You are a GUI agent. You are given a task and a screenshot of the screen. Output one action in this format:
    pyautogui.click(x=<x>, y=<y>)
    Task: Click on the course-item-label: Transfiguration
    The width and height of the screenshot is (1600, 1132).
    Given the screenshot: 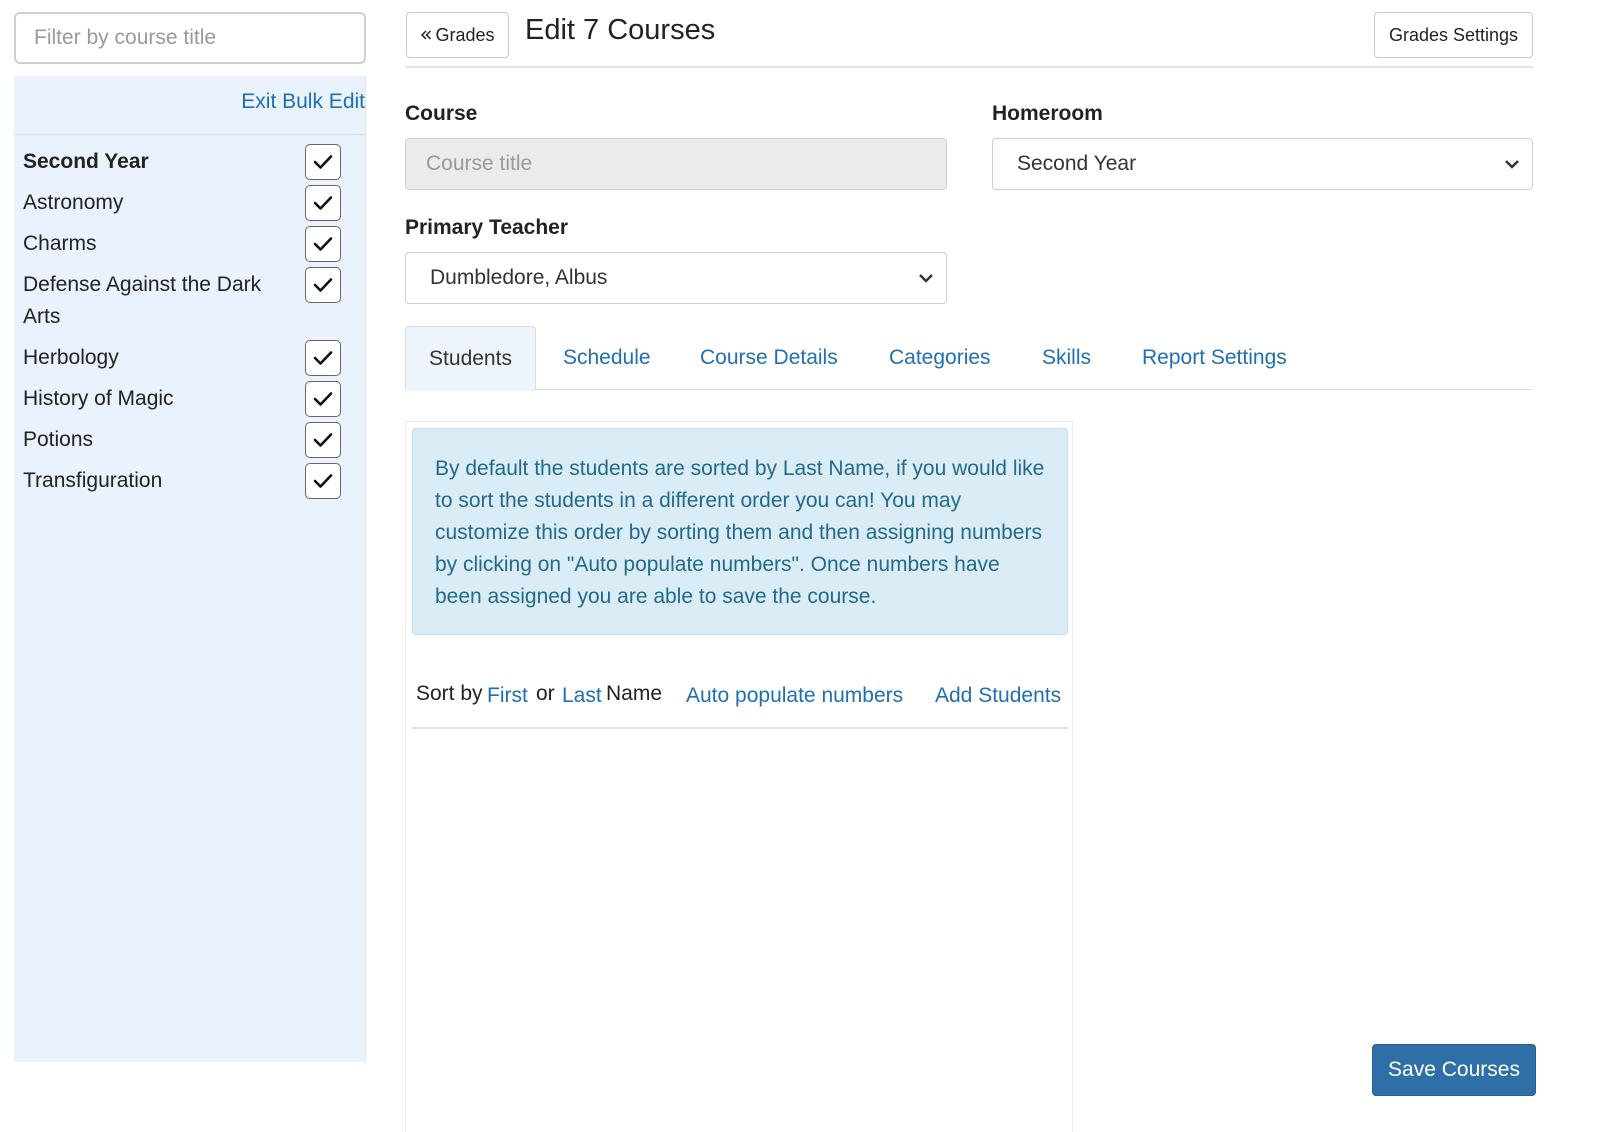 What is the action you would take?
    pyautogui.click(x=93, y=480)
    